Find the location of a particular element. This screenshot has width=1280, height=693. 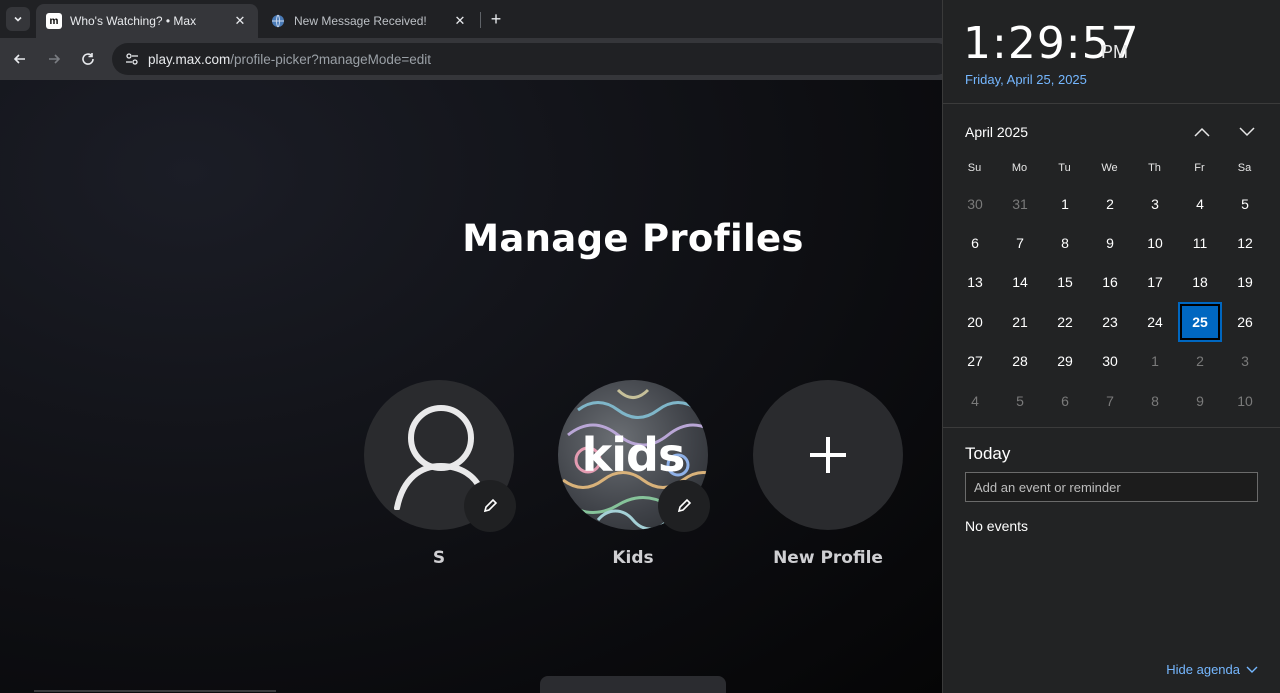

back-button is located at coordinates (20, 59).